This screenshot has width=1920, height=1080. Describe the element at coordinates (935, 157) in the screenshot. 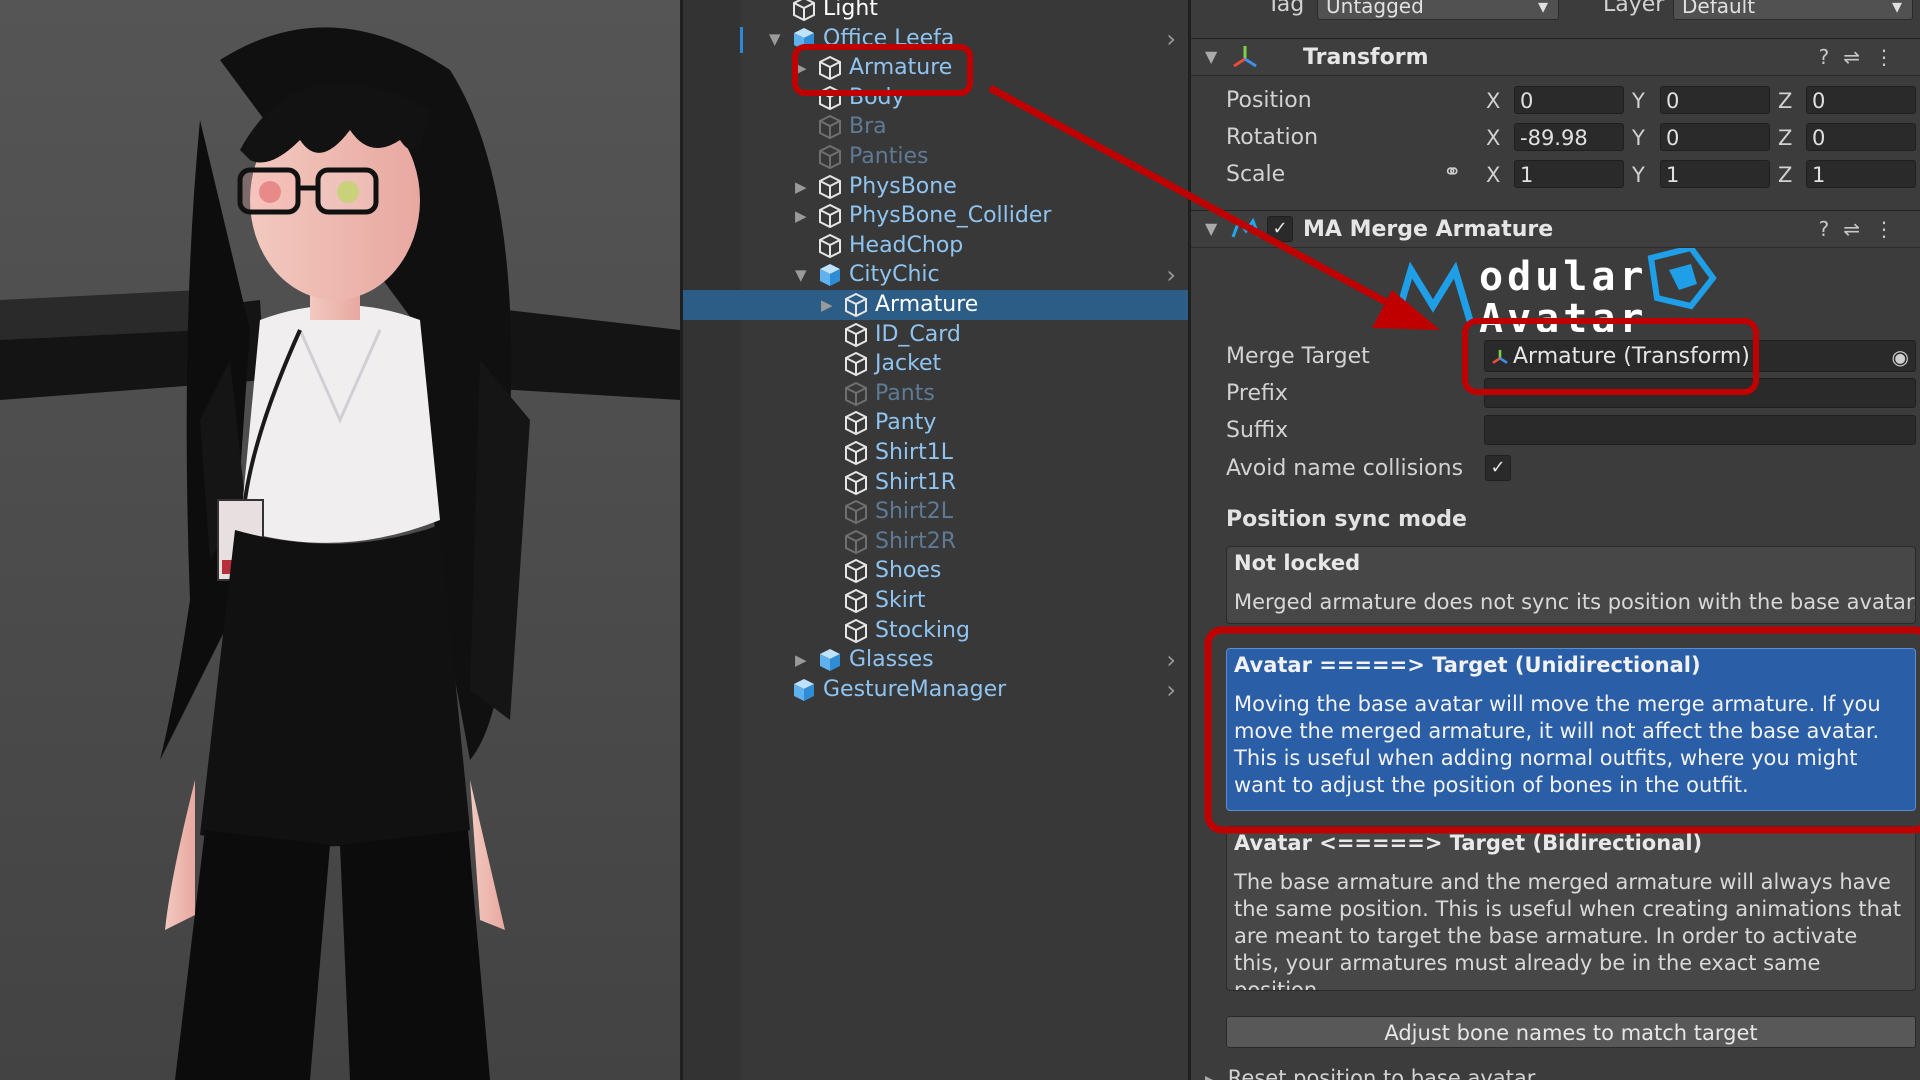

I see `hierarchy-item: Panties` at that location.